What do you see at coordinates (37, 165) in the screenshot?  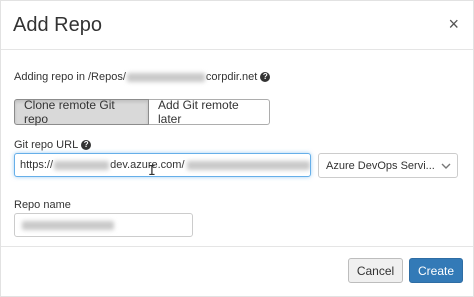 I see `url-prefix-text: https://` at bounding box center [37, 165].